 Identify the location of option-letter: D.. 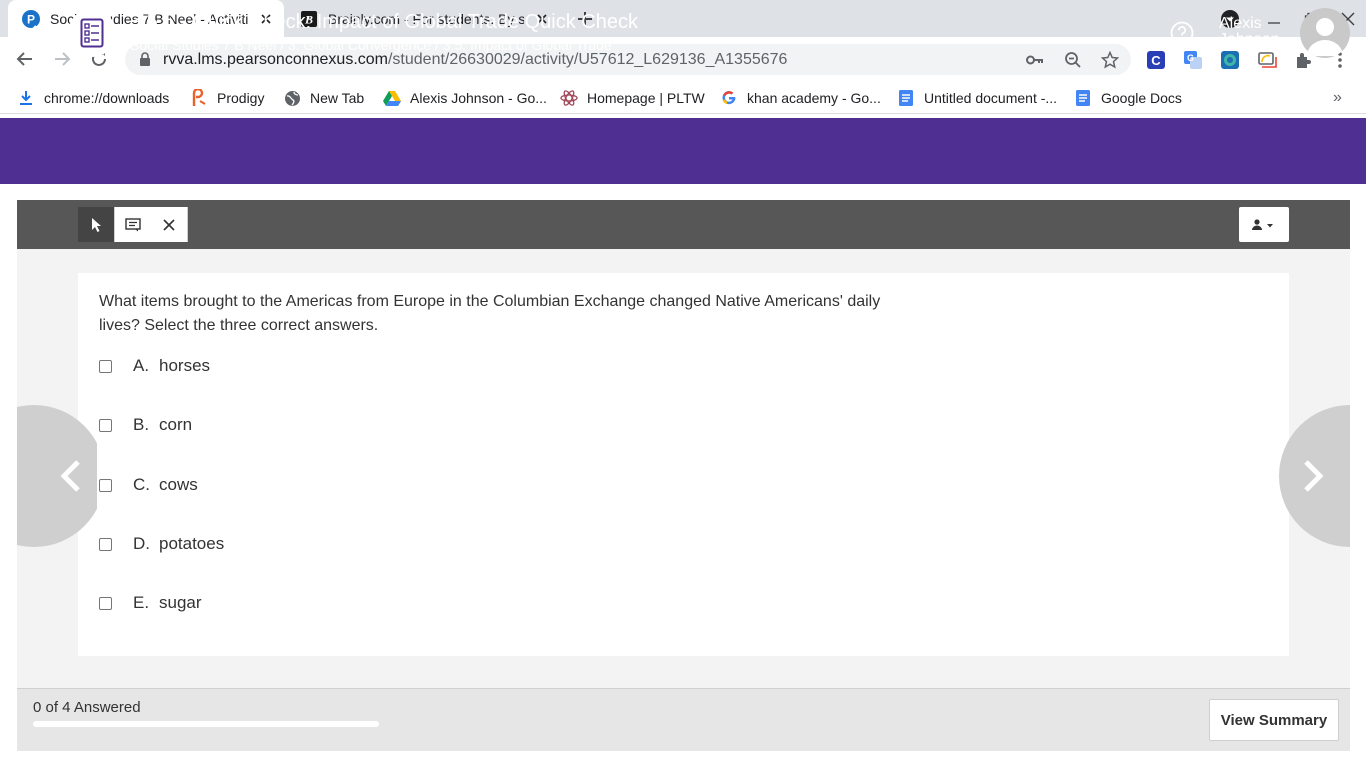
(141, 543).